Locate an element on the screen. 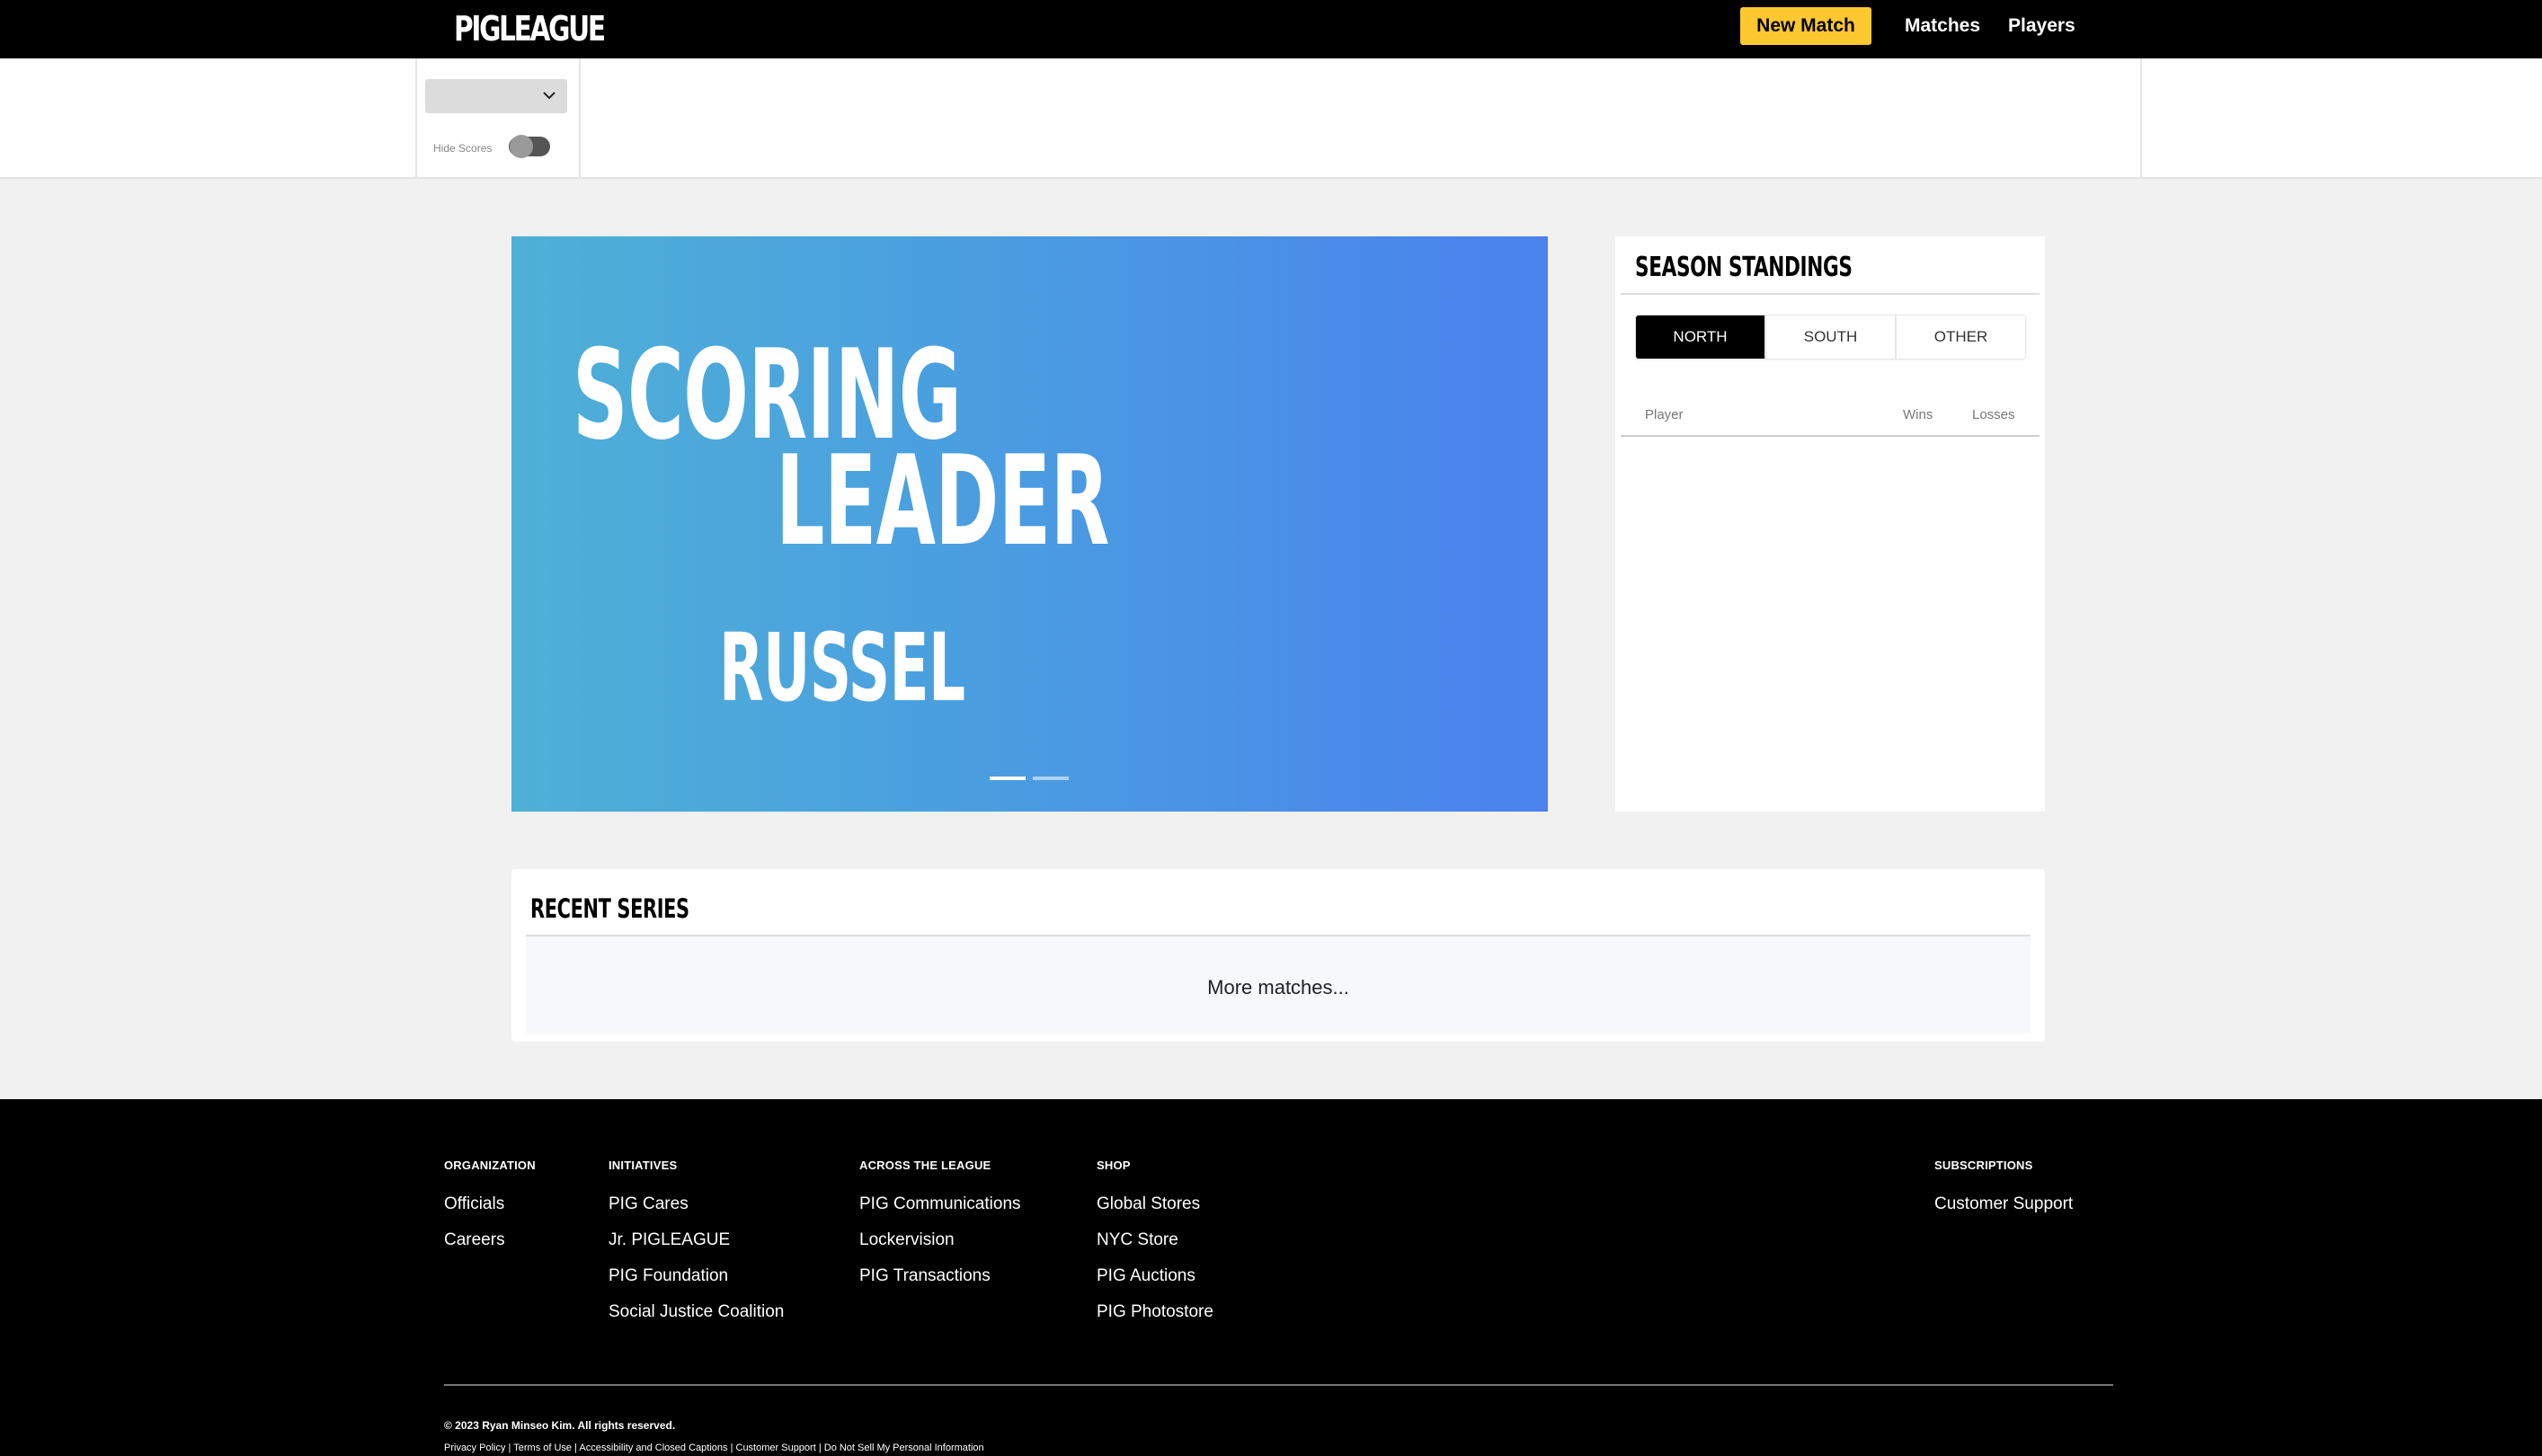  terms-of-use-link: Terms of Use is located at coordinates (542, 1448).